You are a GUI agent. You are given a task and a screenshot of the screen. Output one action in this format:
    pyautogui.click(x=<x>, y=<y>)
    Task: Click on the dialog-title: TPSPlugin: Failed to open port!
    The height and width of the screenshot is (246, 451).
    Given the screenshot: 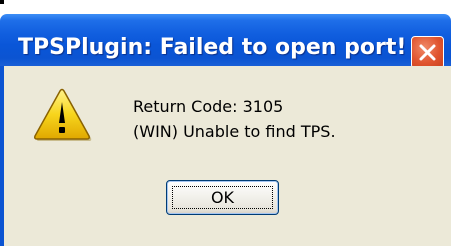 What is the action you would take?
    pyautogui.click(x=212, y=47)
    